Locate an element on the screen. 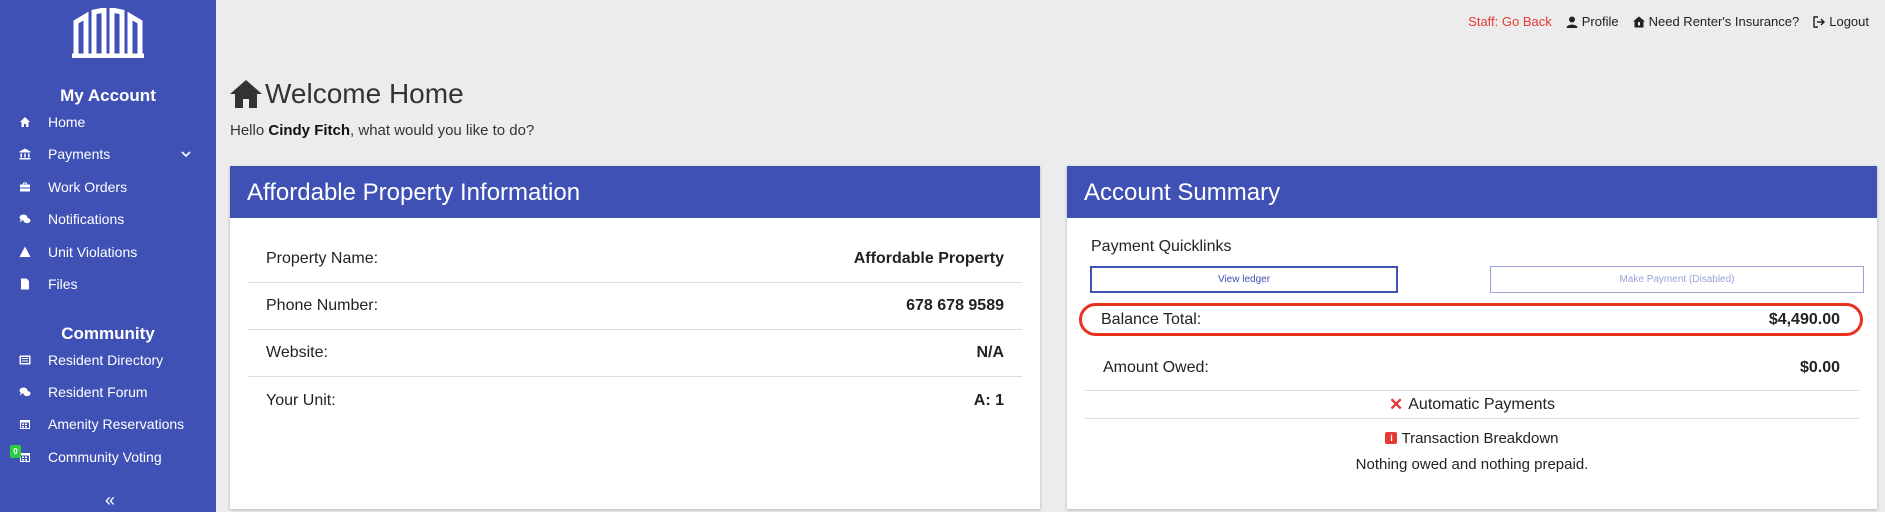 The width and height of the screenshot is (1885, 512). make-payment-button: Make Payment (Disabled) is located at coordinates (1677, 279).